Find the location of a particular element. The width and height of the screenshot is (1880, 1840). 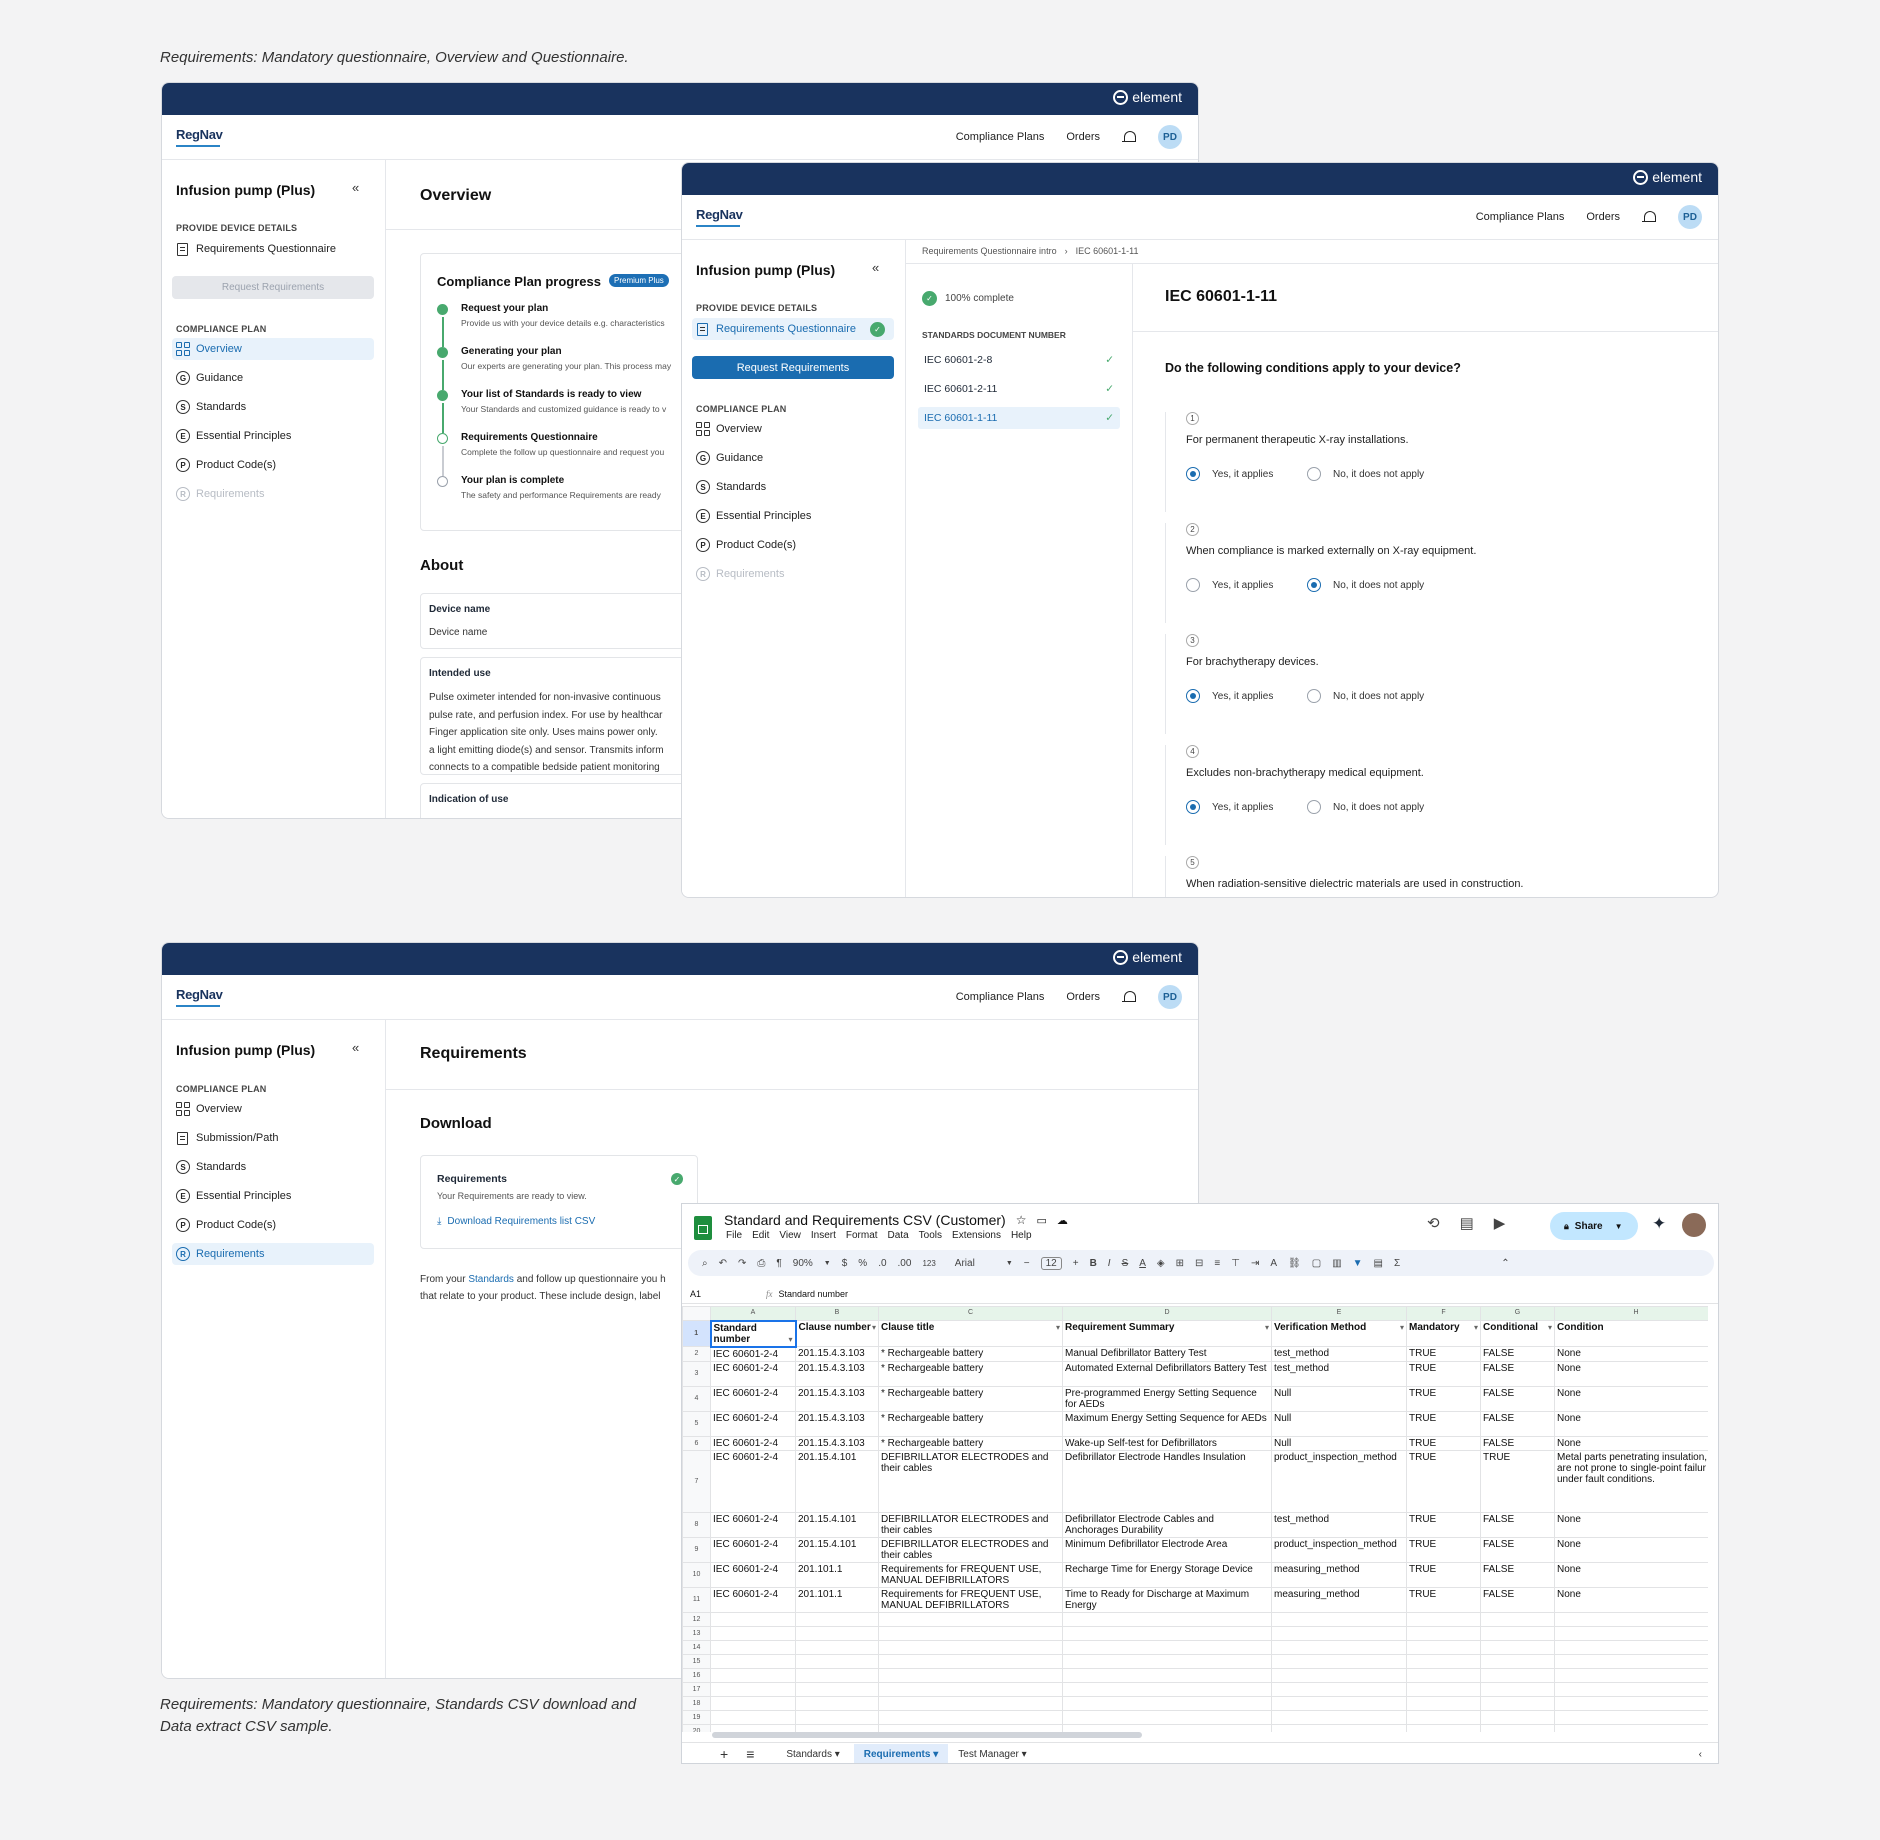

column-letter: H is located at coordinates (1631, 1313).